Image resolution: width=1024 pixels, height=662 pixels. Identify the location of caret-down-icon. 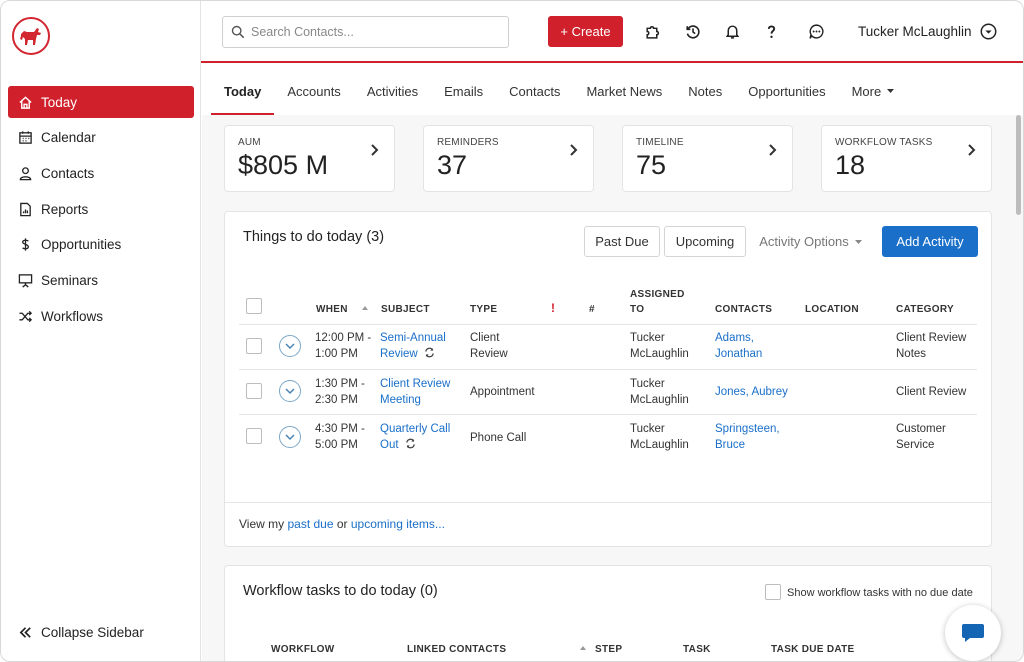
(858, 241).